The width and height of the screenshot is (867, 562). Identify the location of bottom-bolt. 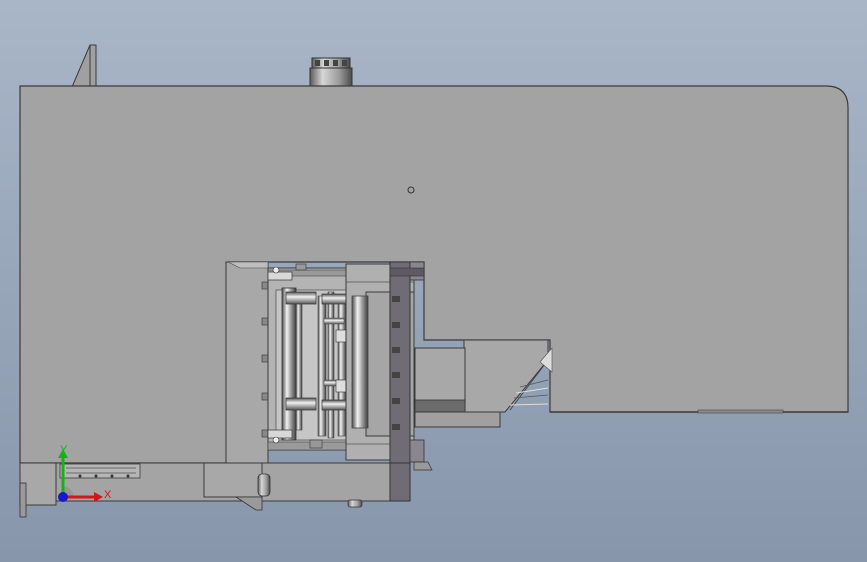
(355, 503).